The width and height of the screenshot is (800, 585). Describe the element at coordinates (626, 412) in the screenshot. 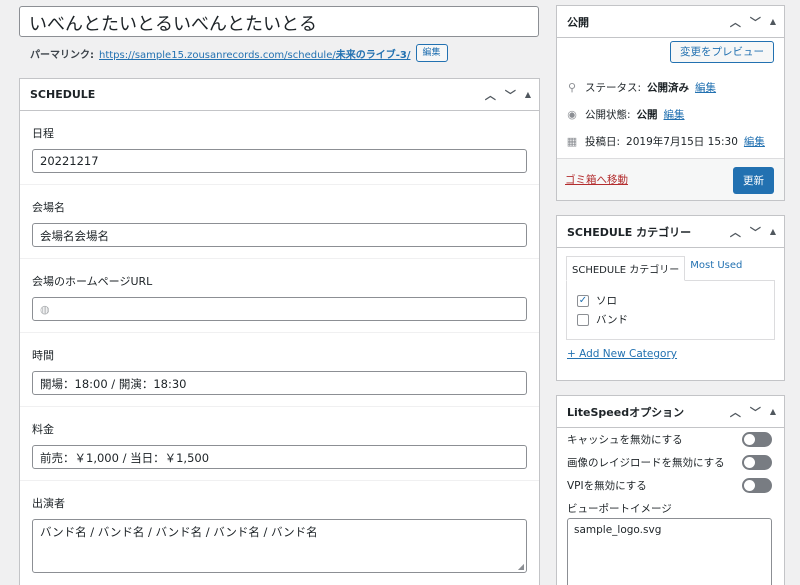

I see `litespeed-box-title: LiteSpeedオプション` at that location.